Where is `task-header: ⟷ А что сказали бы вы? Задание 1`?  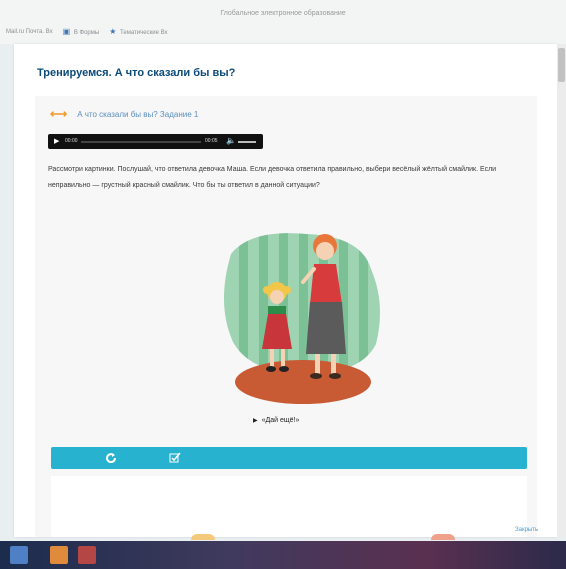
task-header: ⟷ А что сказали бы вы? Задание 1 is located at coordinates (124, 114).